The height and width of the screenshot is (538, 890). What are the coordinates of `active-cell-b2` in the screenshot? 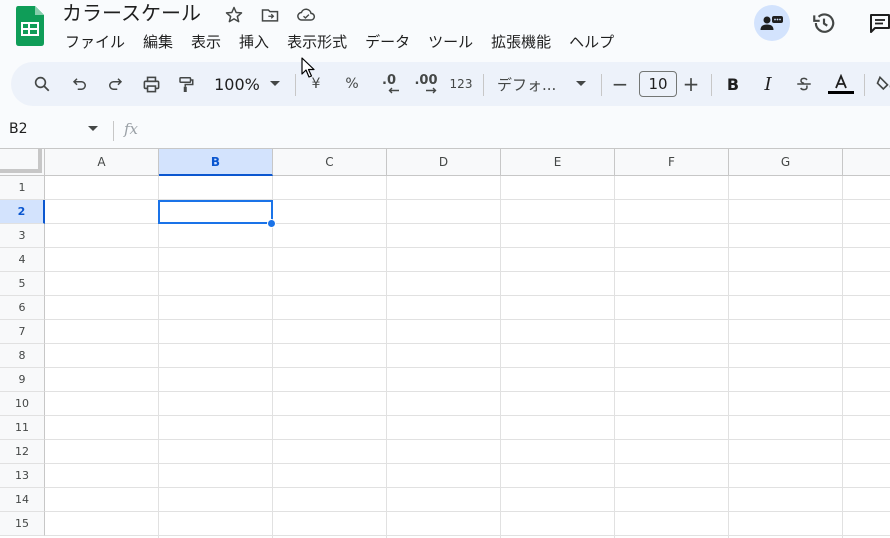 It's located at (215, 212).